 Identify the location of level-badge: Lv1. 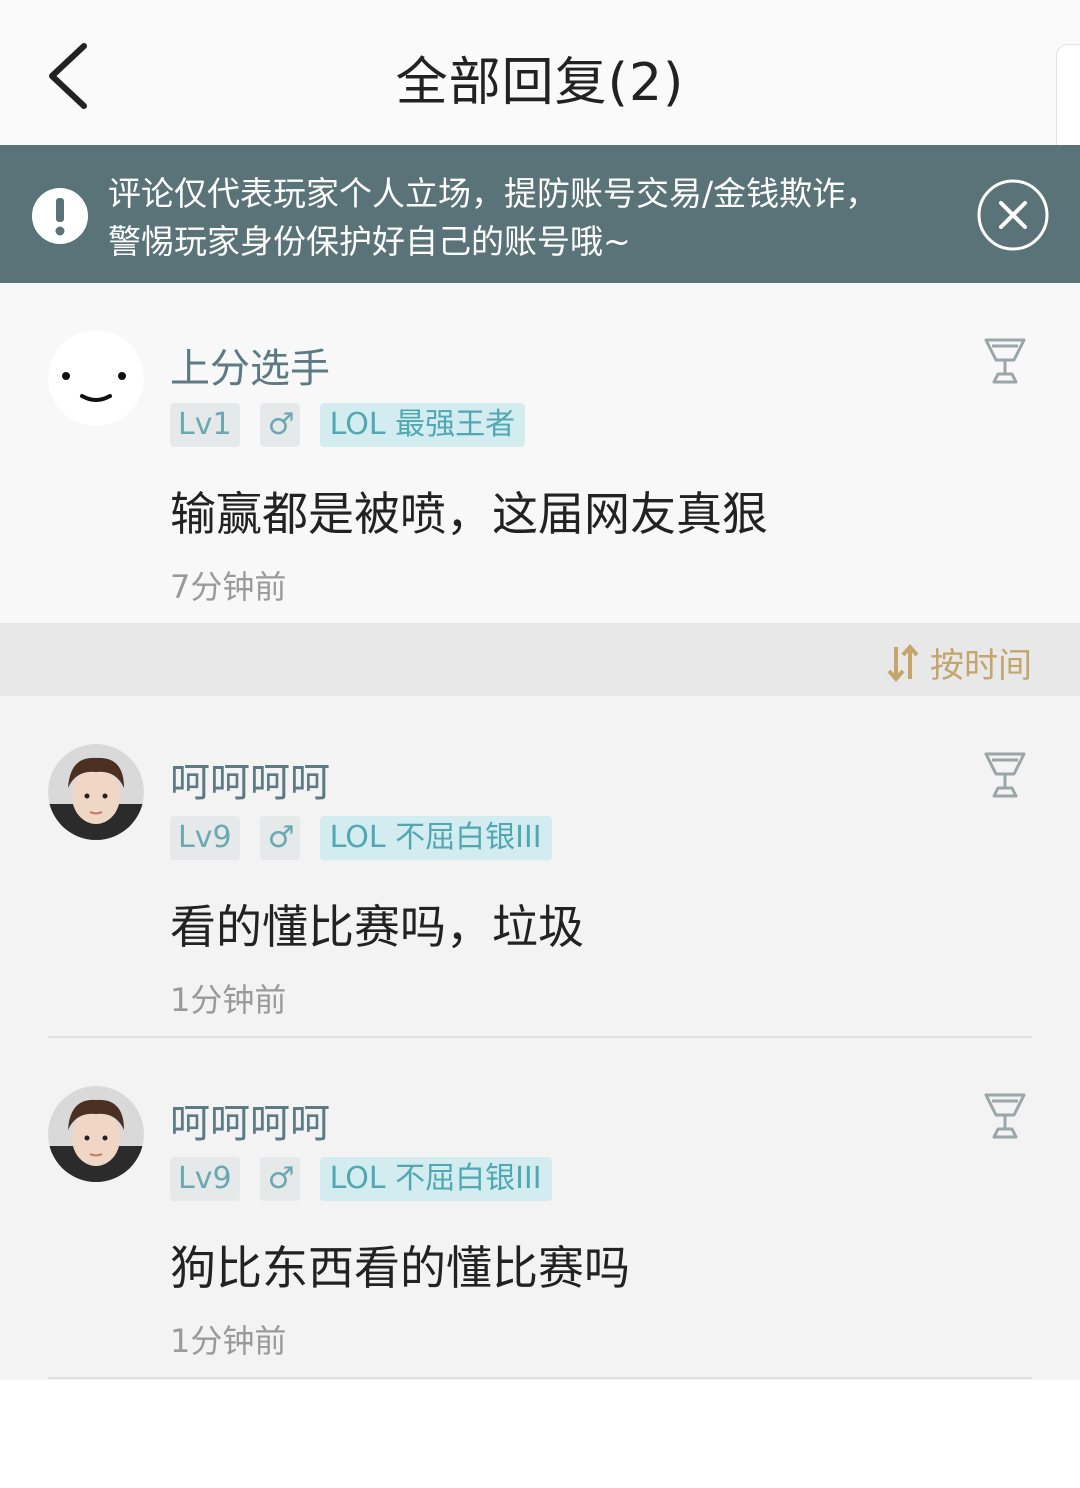
(205, 425).